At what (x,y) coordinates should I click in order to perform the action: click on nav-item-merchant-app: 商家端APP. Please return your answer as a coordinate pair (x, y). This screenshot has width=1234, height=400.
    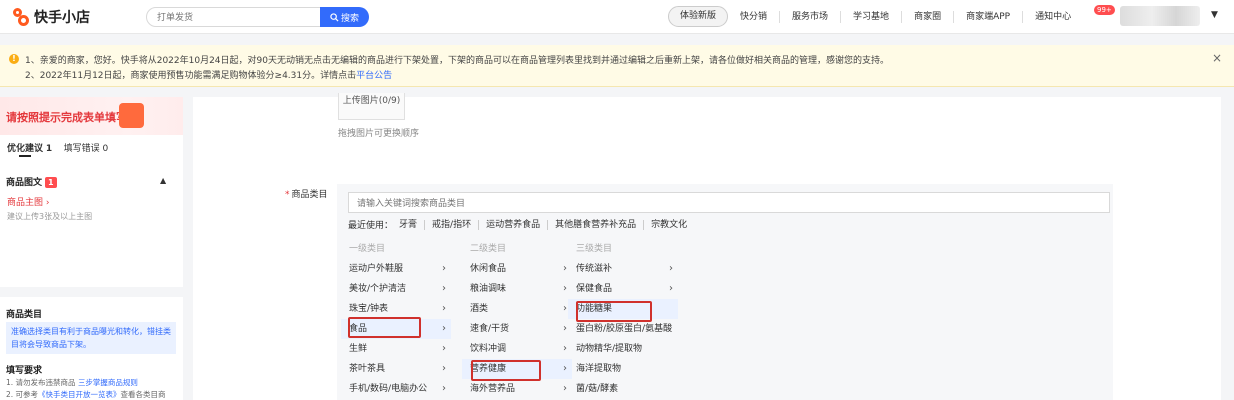
    Looking at the image, I should click on (987, 16).